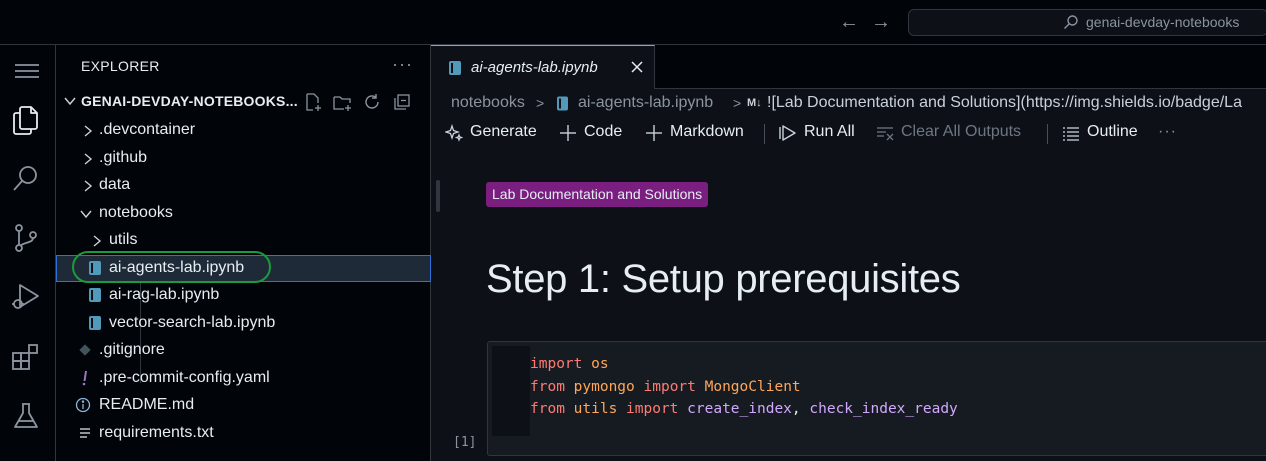  What do you see at coordinates (243, 433) in the screenshot?
I see `tree-item-requirements: requirements.txt` at bounding box center [243, 433].